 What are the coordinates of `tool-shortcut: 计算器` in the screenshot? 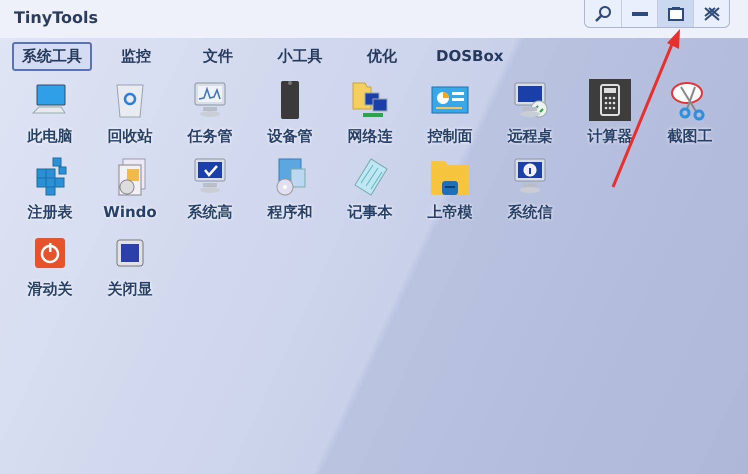 It's located at (610, 112).